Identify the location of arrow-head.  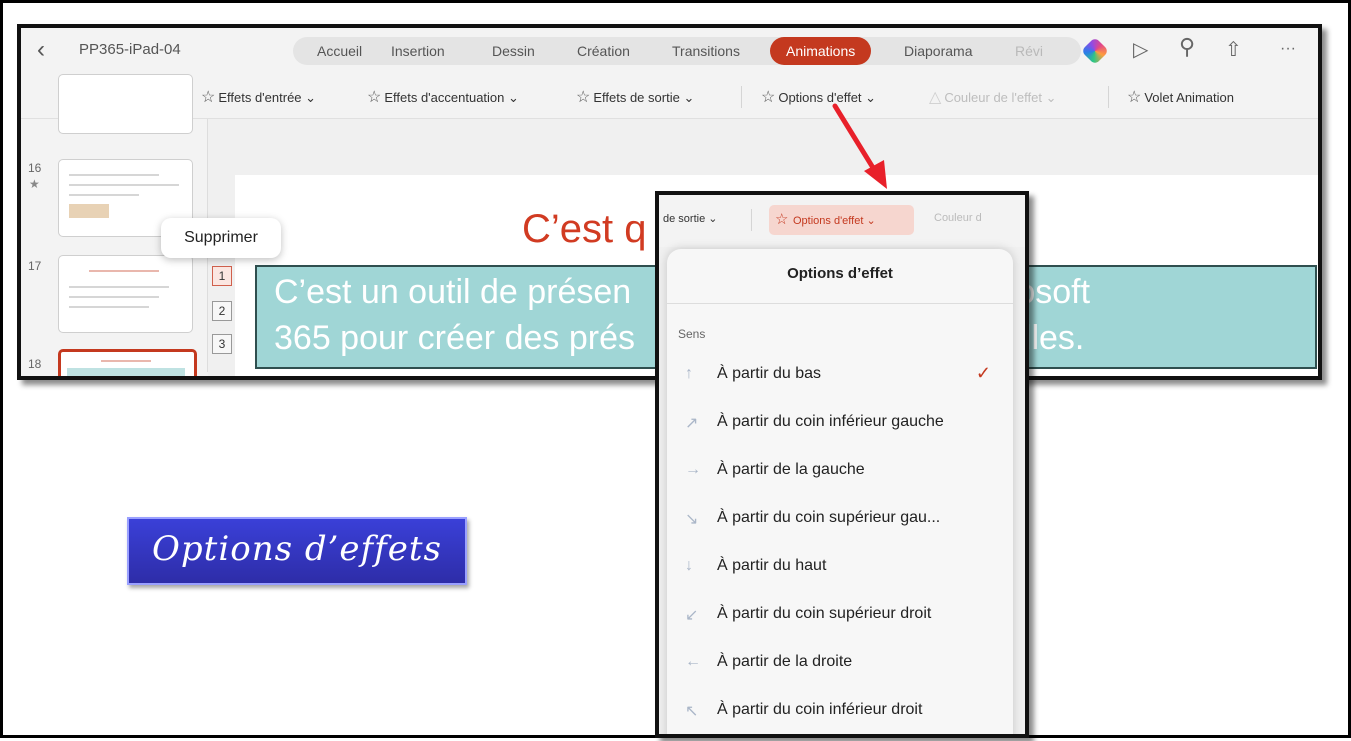
(875, 174).